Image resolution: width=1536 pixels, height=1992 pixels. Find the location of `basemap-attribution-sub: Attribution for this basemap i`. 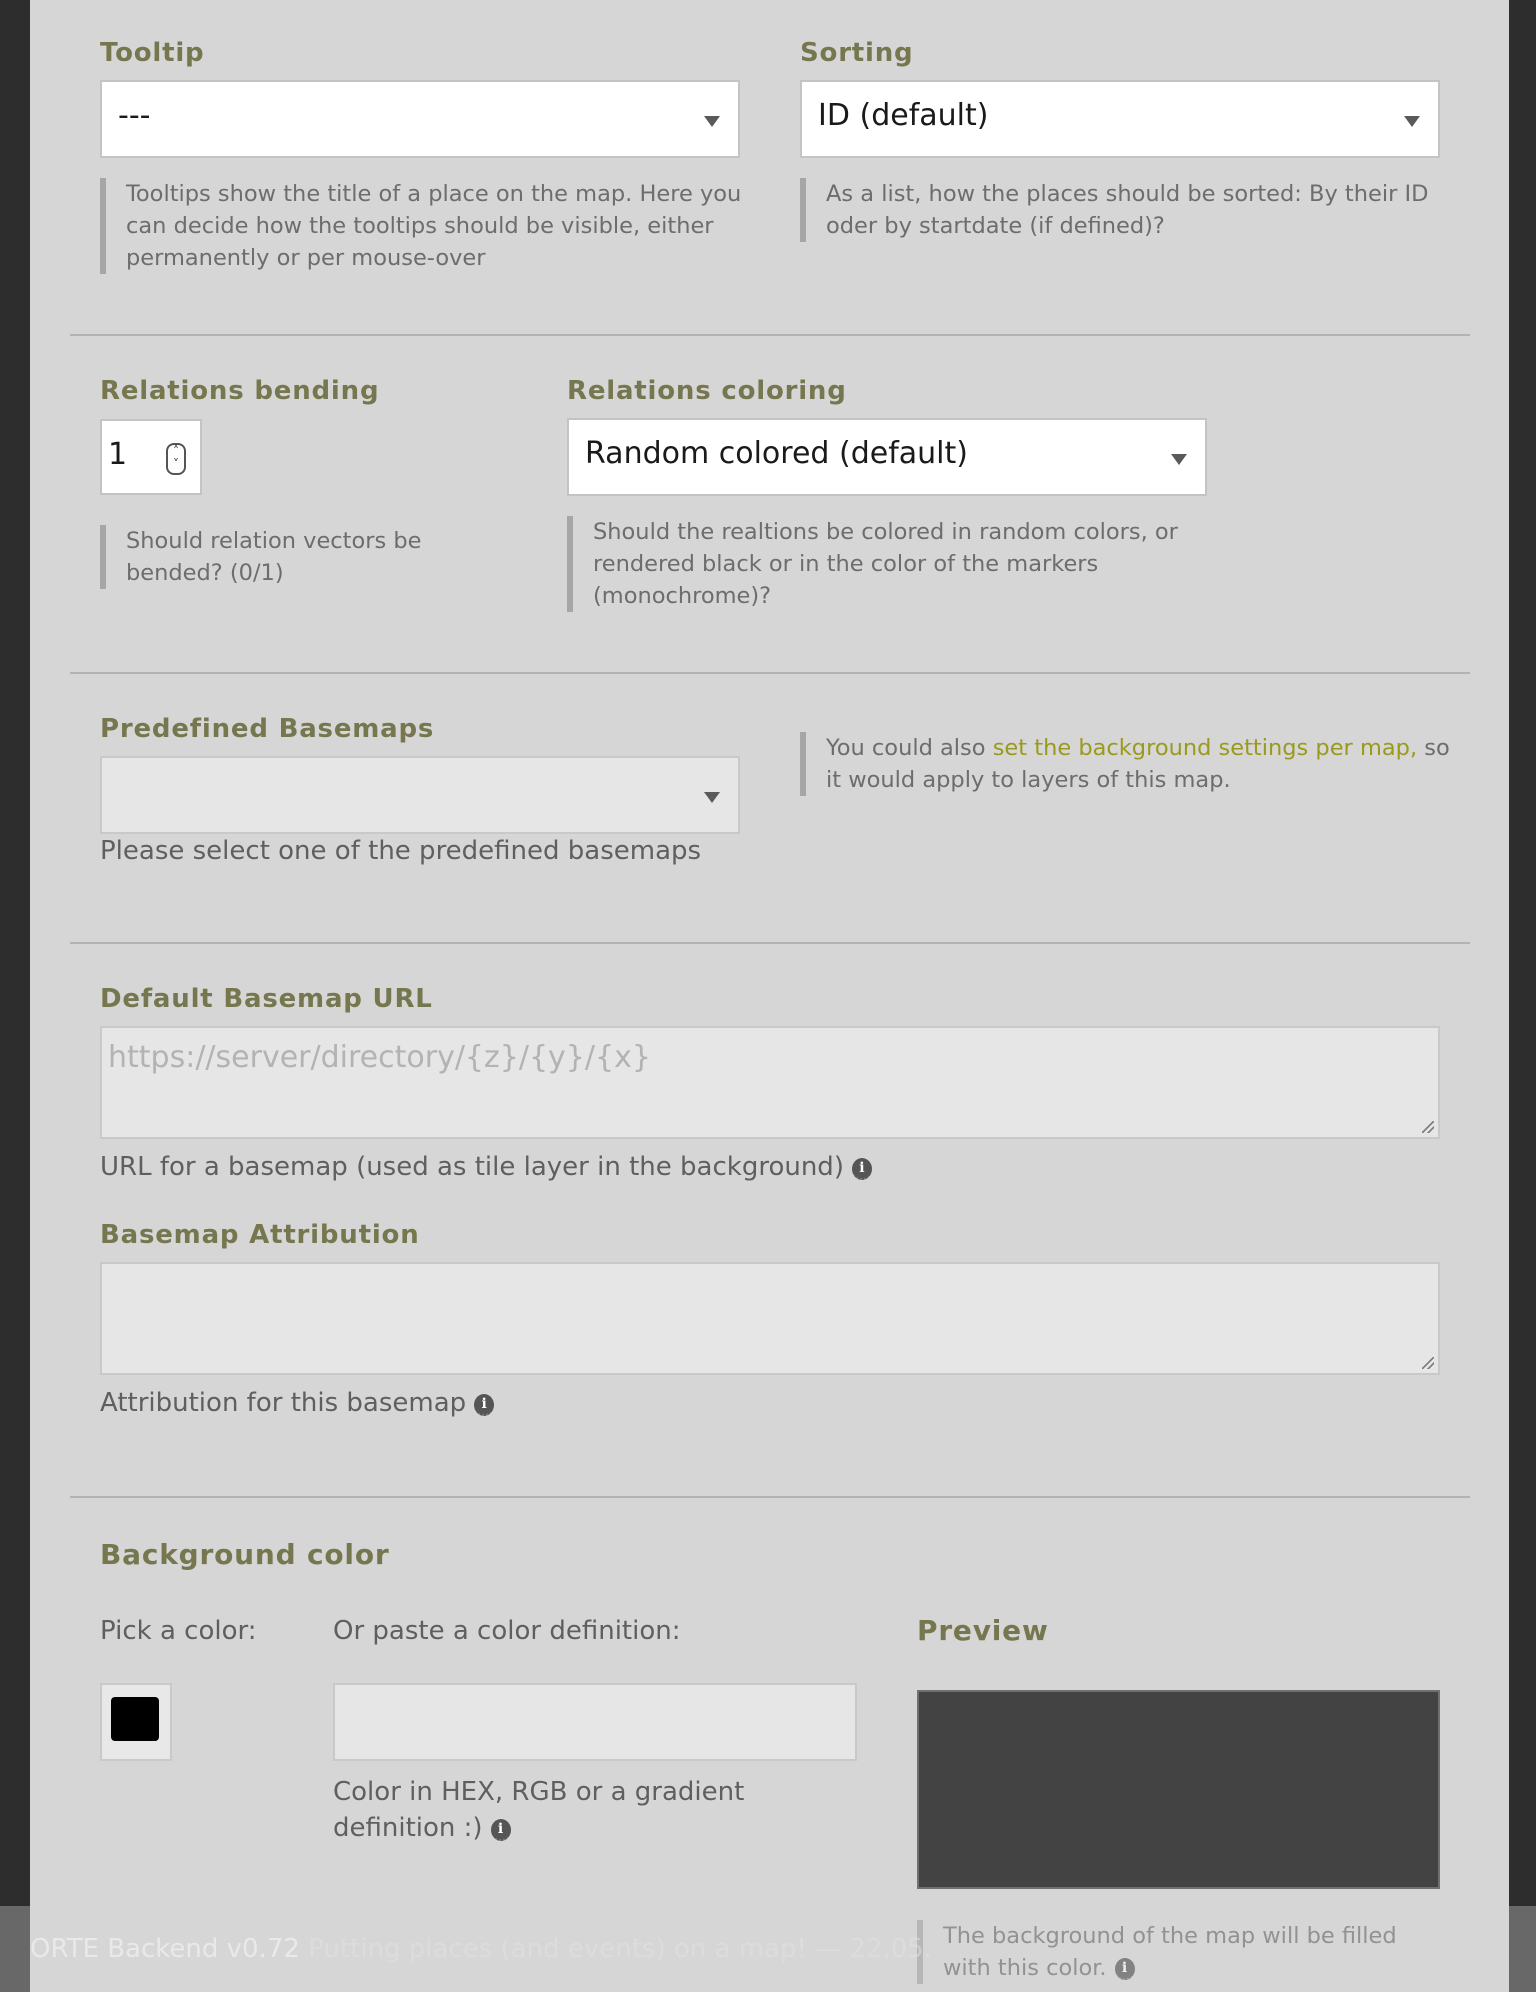

basemap-attribution-sub: Attribution for this basemap i is located at coordinates (297, 1403).